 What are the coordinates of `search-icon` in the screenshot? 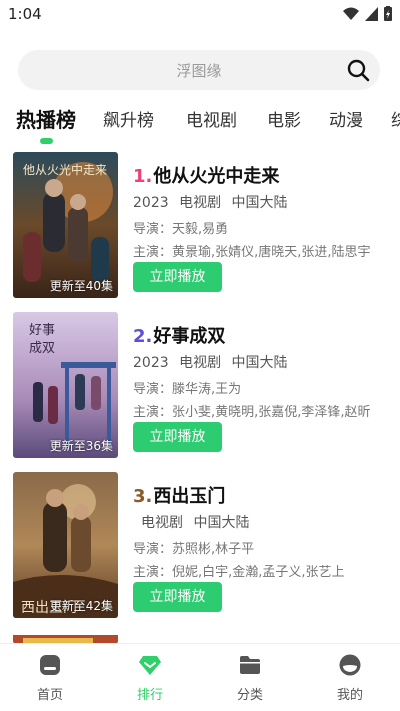 It's located at (358, 70).